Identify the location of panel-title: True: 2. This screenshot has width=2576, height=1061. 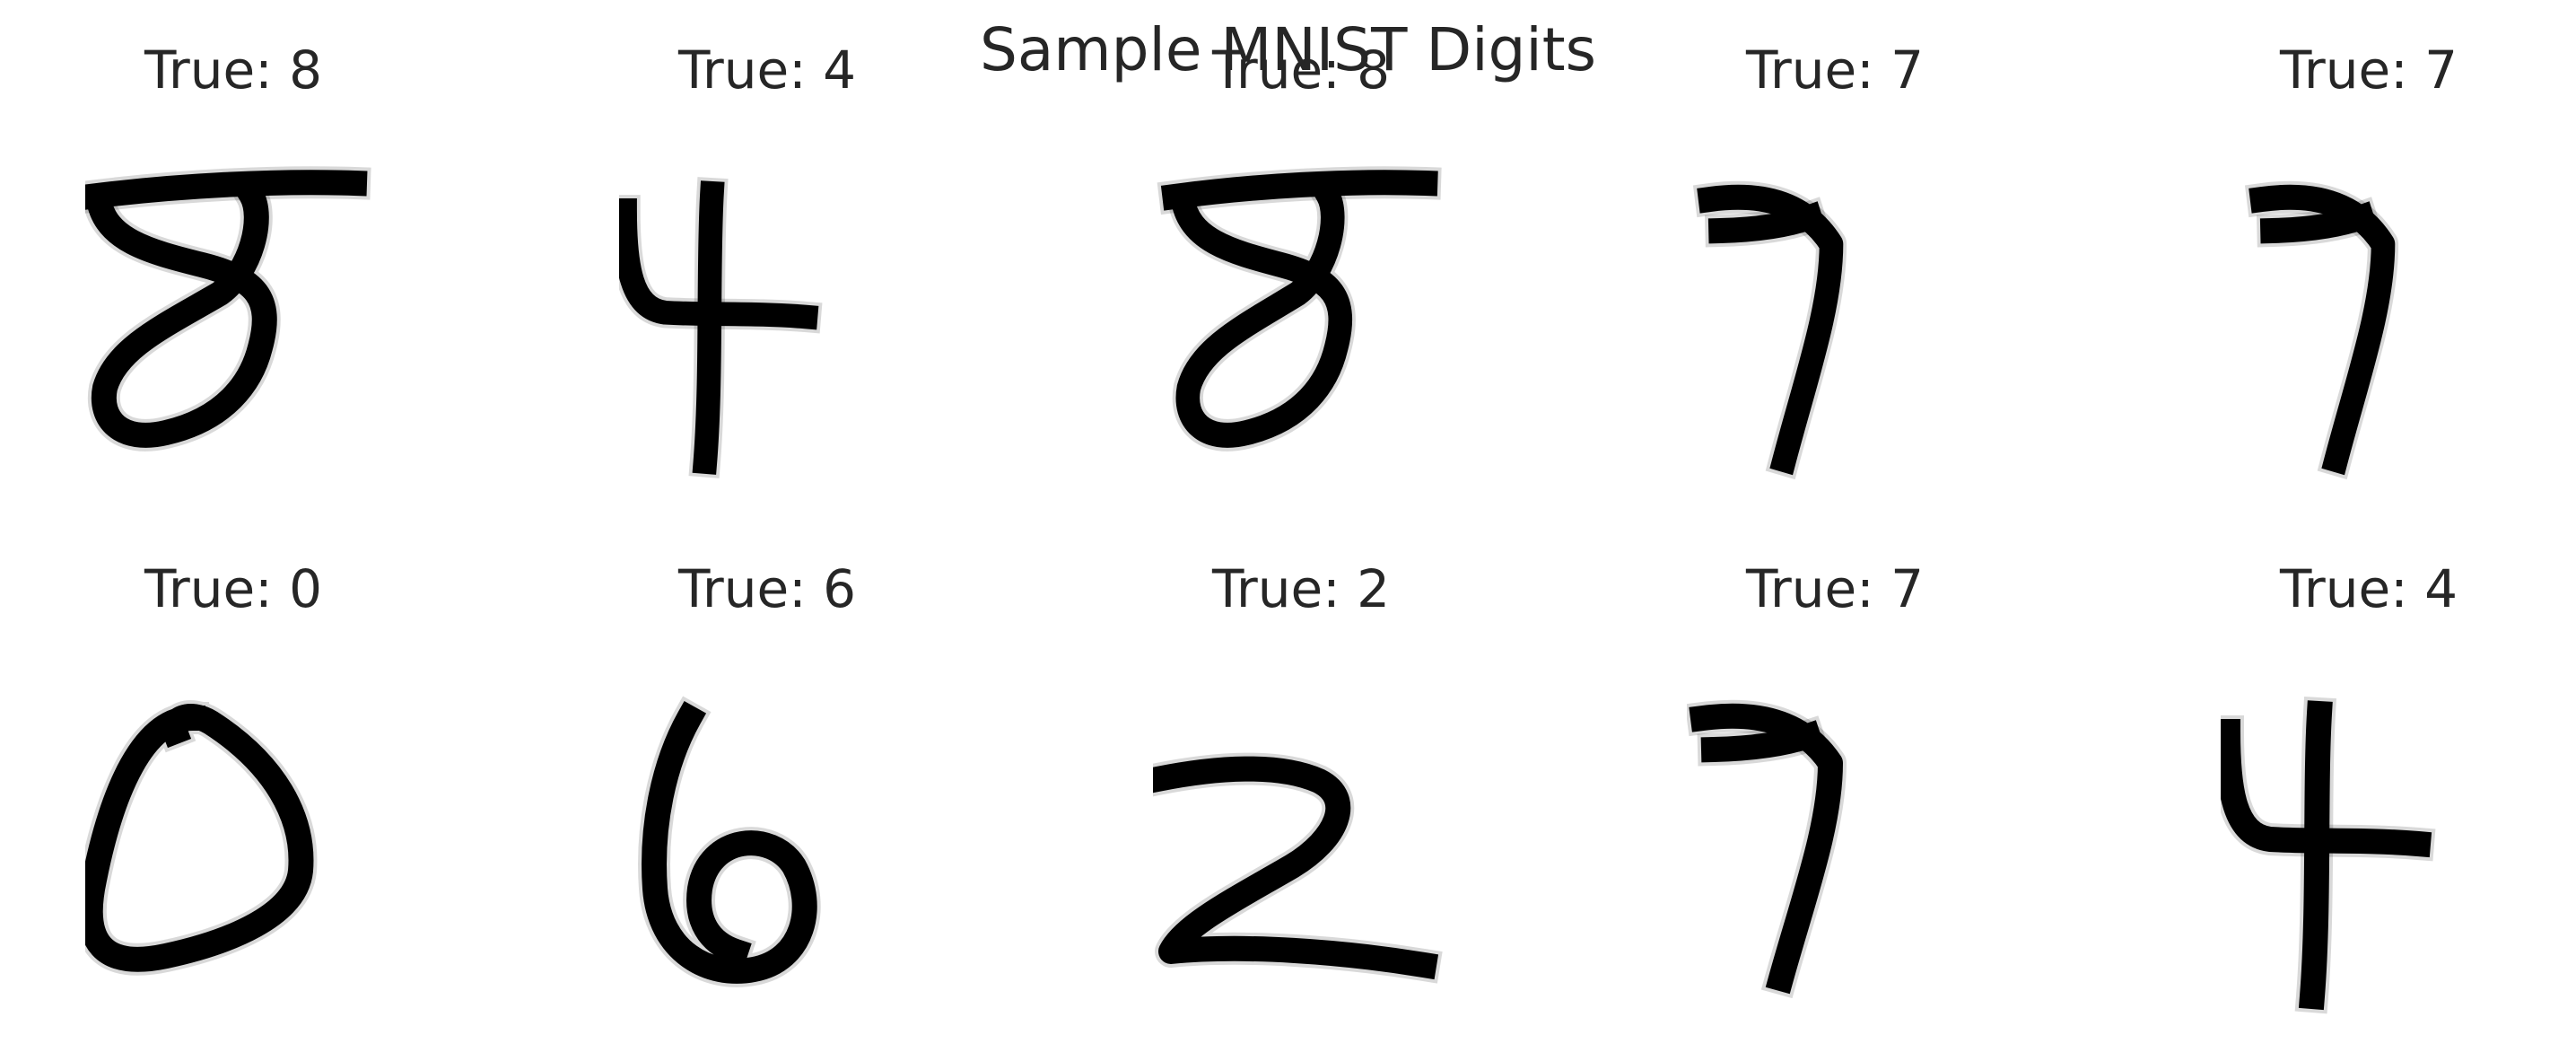
(1301, 589).